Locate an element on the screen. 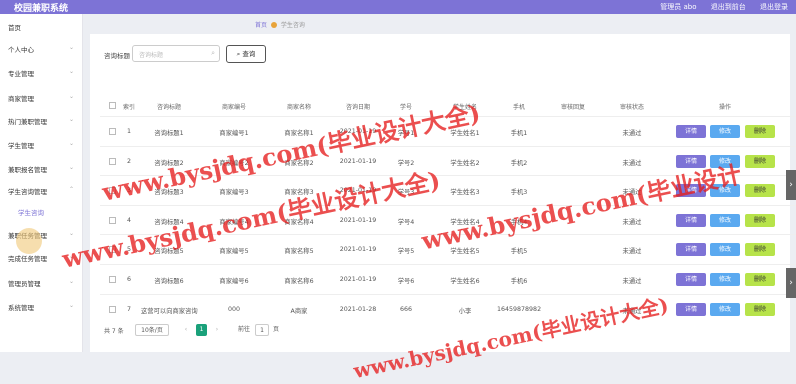 The width and height of the screenshot is (796, 384). table-cell: 手机5 is located at coordinates (519, 252).